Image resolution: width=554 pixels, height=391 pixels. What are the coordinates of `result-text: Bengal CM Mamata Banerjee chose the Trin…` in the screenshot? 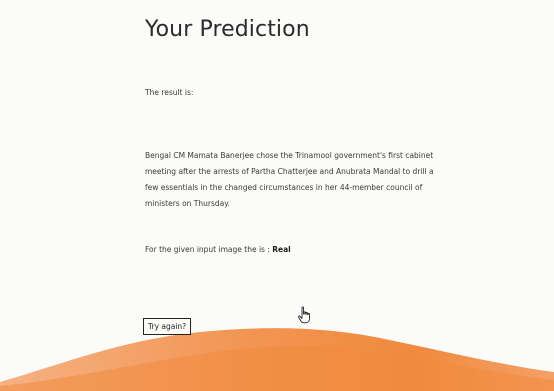 It's located at (289, 179).